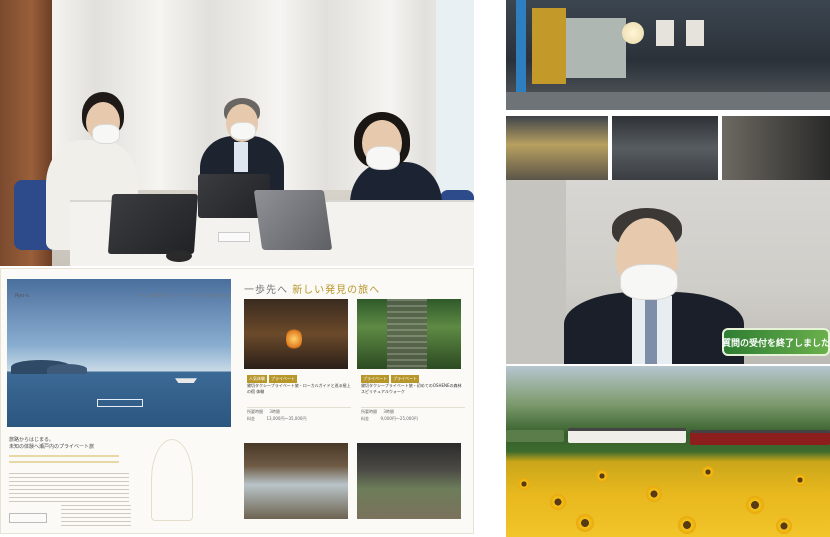 This screenshot has height=537, width=830. What do you see at coordinates (668, 55) in the screenshot?
I see `lobby-photo` at bounding box center [668, 55].